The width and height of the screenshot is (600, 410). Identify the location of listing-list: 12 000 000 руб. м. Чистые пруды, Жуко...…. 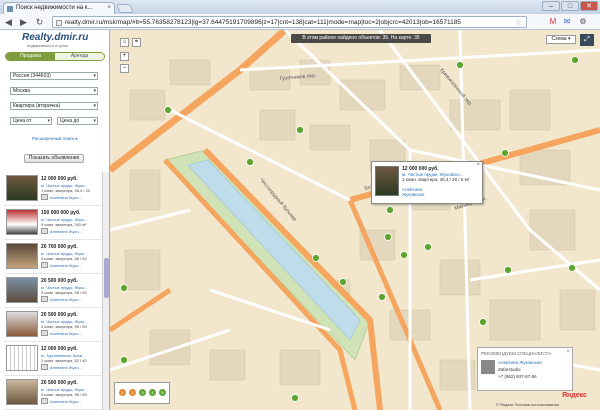
(56, 291).